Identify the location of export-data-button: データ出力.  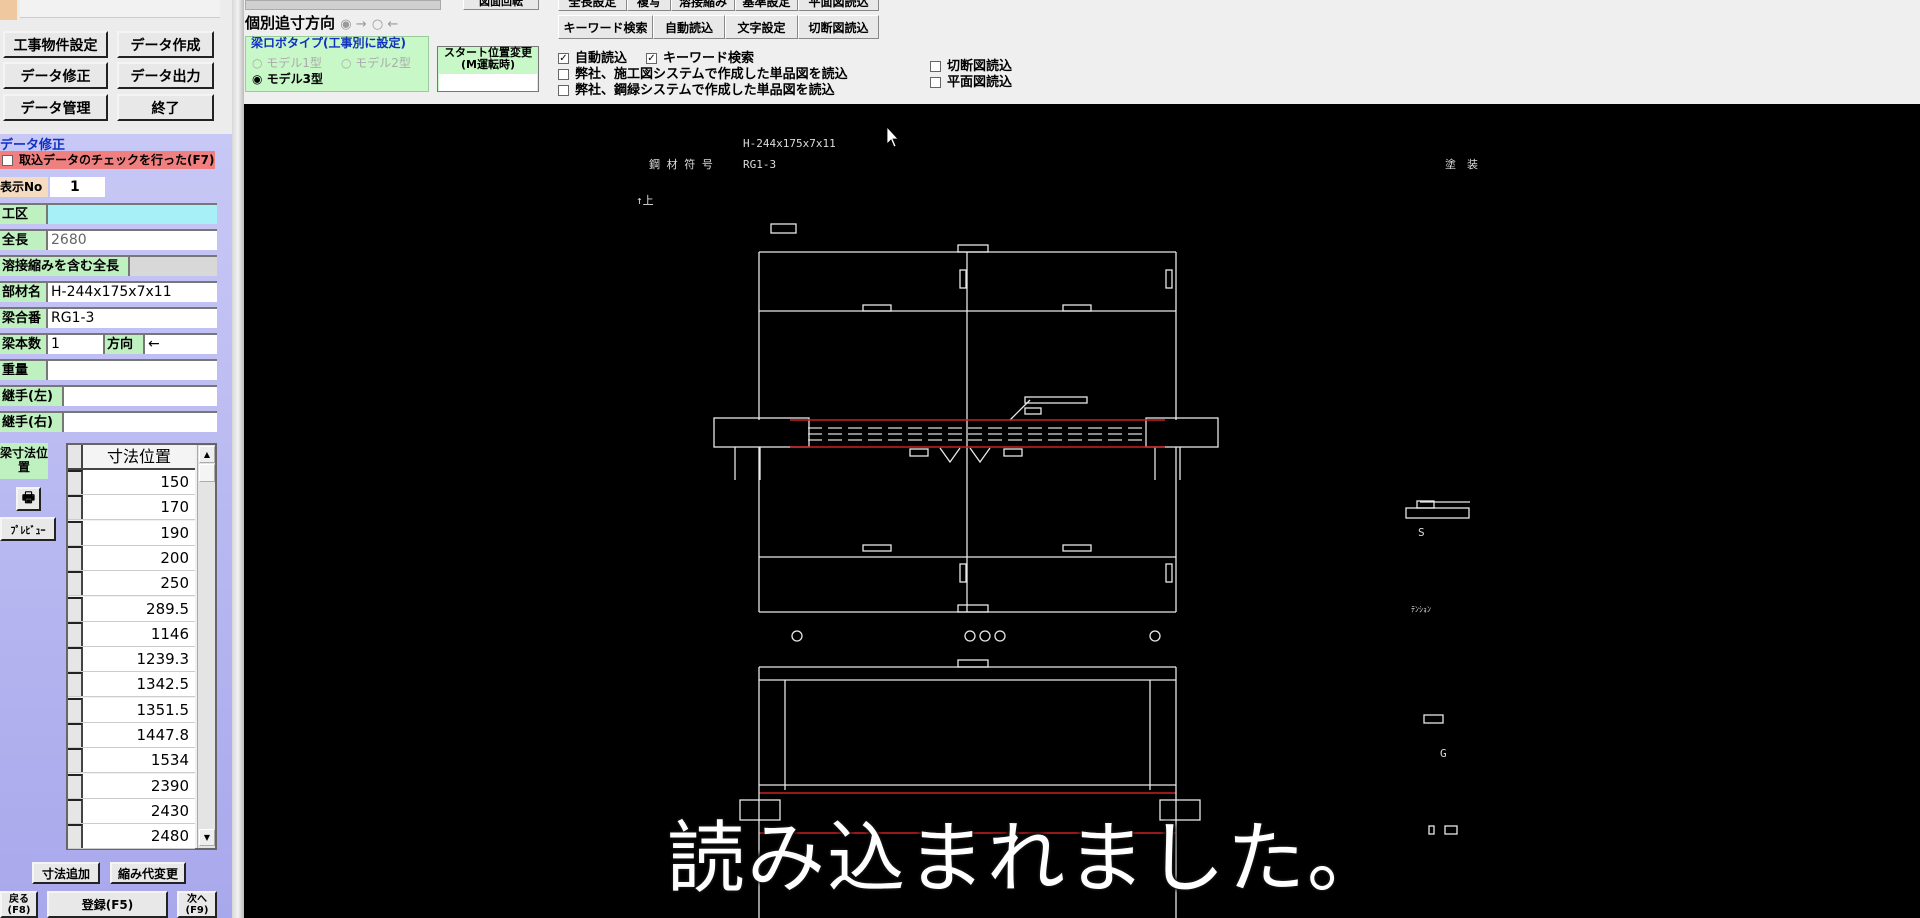
(165, 75).